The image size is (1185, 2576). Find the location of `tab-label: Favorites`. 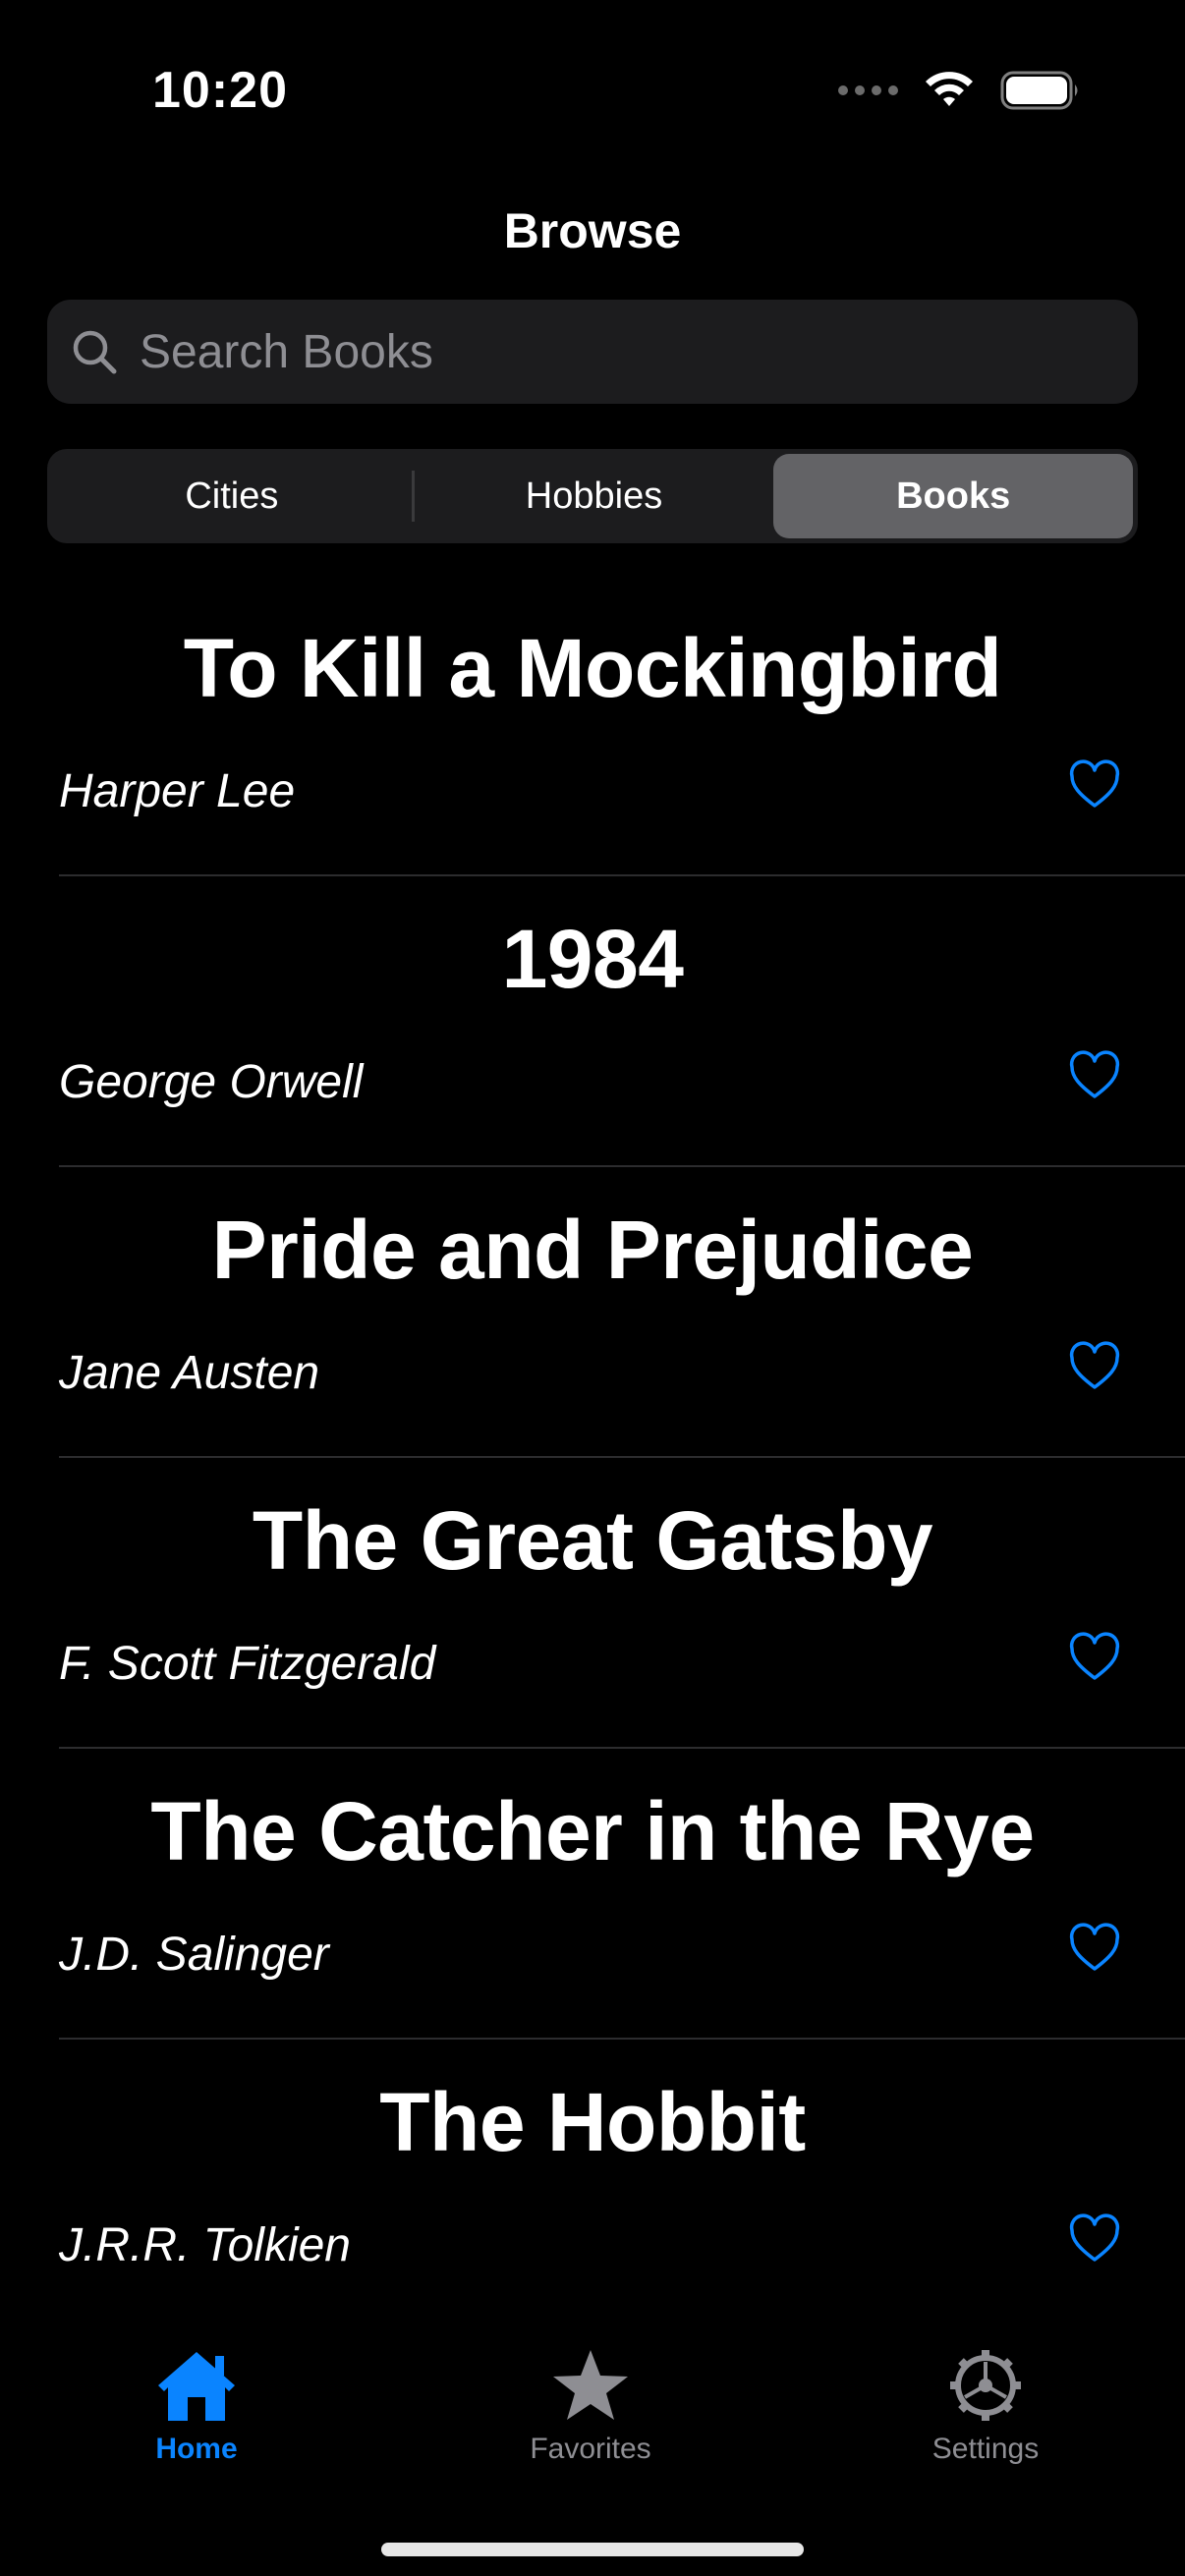

tab-label: Favorites is located at coordinates (591, 2449).